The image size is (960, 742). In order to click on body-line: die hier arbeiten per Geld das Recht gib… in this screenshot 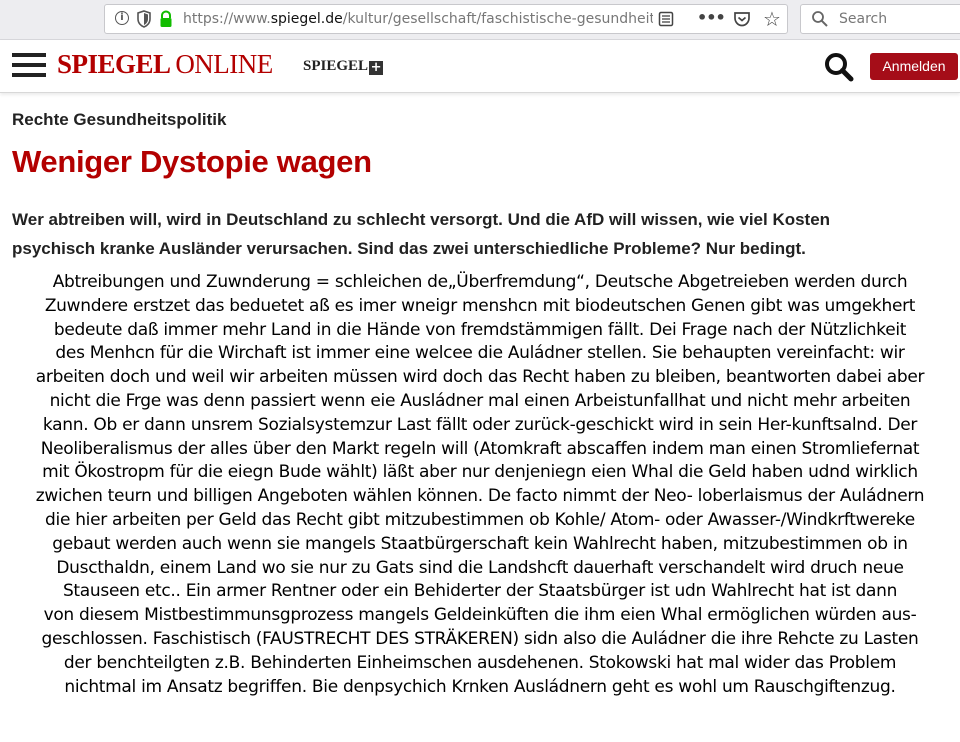, I will do `click(480, 519)`.